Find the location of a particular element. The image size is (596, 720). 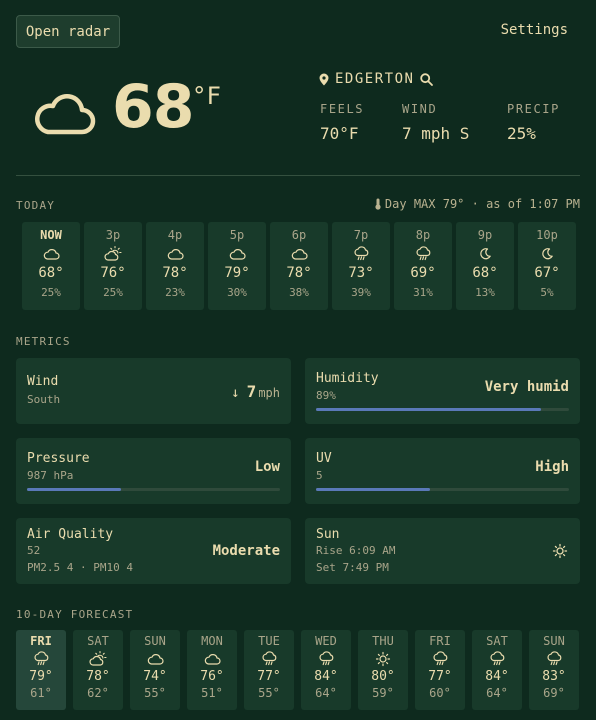

hour-card: 4p 78° 23% is located at coordinates (175, 266).